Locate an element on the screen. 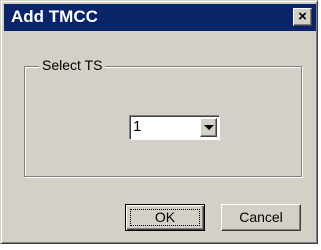 The height and width of the screenshot is (250, 321). chevron-down-icon is located at coordinates (209, 127).